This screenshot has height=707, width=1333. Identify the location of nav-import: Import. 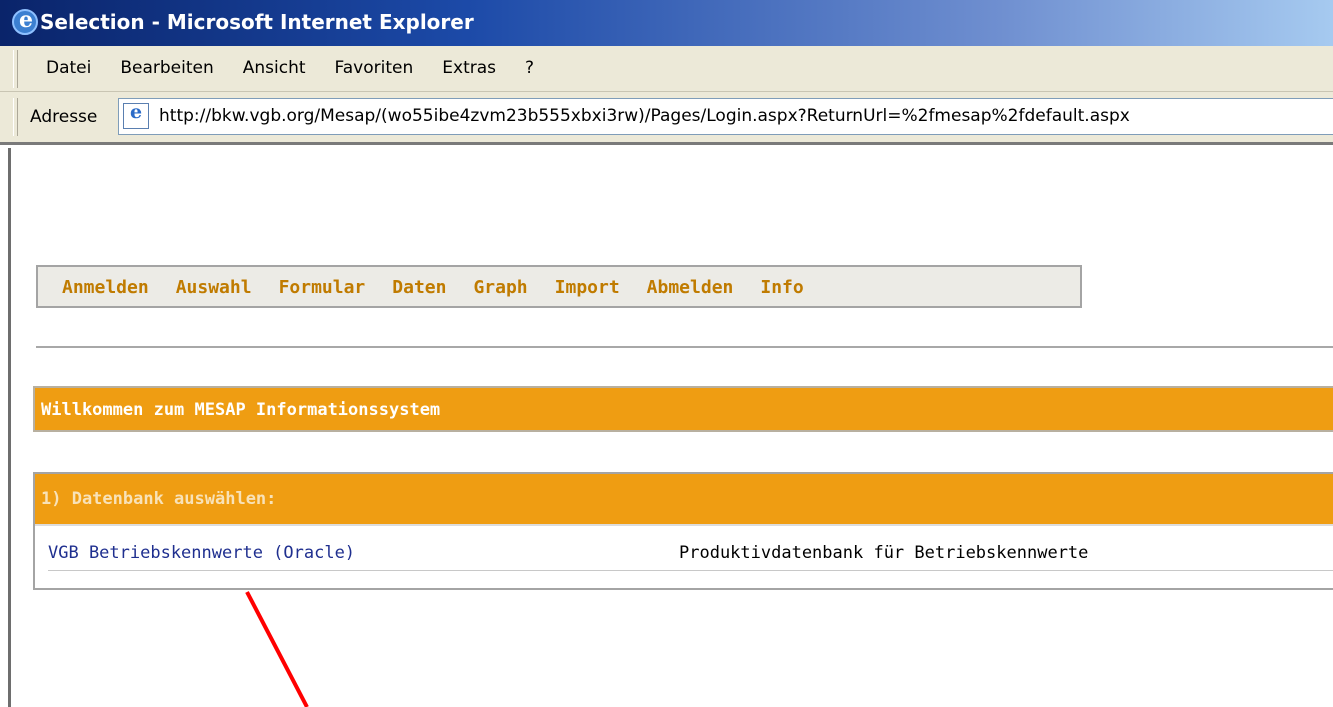
(587, 287).